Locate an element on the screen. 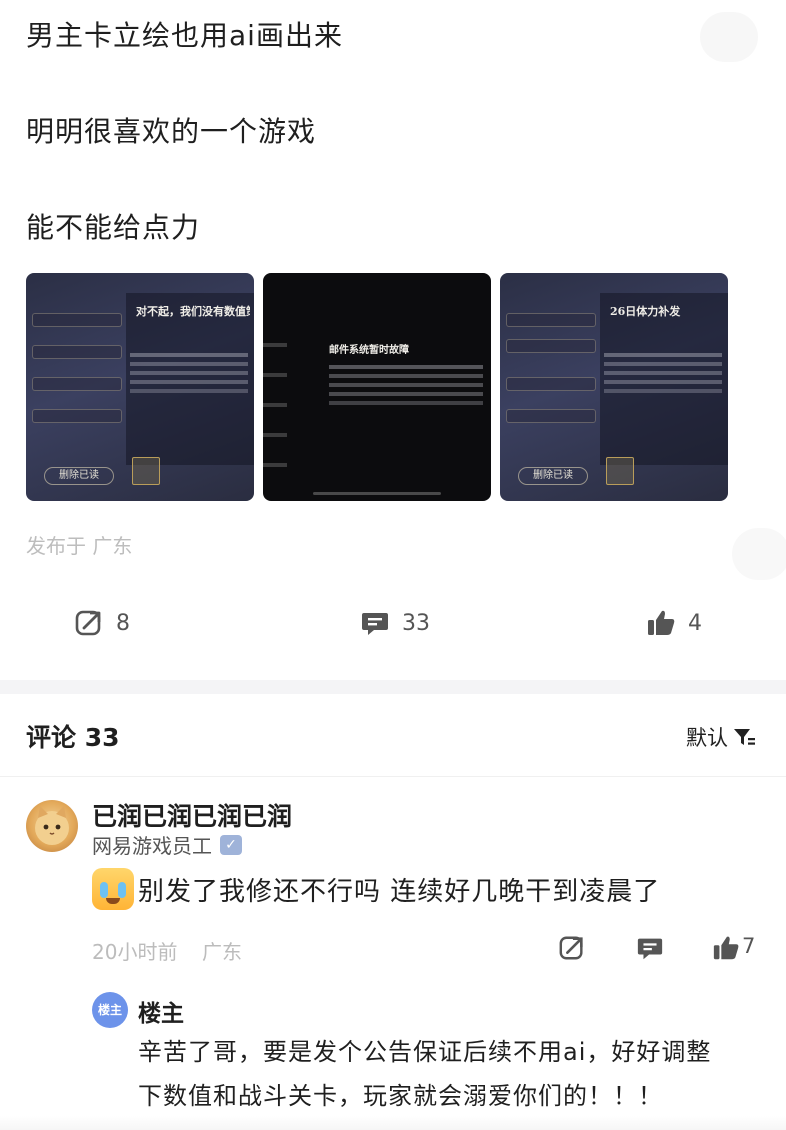 The height and width of the screenshot is (1130, 786). post-text-line-1: 男主卡立绘也用ai画出来 is located at coordinates (184, 35).